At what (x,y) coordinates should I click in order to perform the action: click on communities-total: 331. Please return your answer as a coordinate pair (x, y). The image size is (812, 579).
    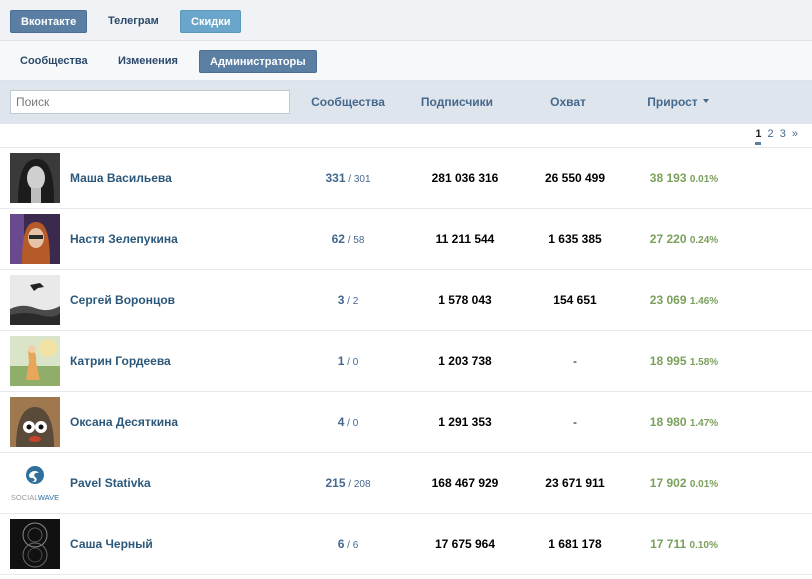
    Looking at the image, I should click on (335, 178).